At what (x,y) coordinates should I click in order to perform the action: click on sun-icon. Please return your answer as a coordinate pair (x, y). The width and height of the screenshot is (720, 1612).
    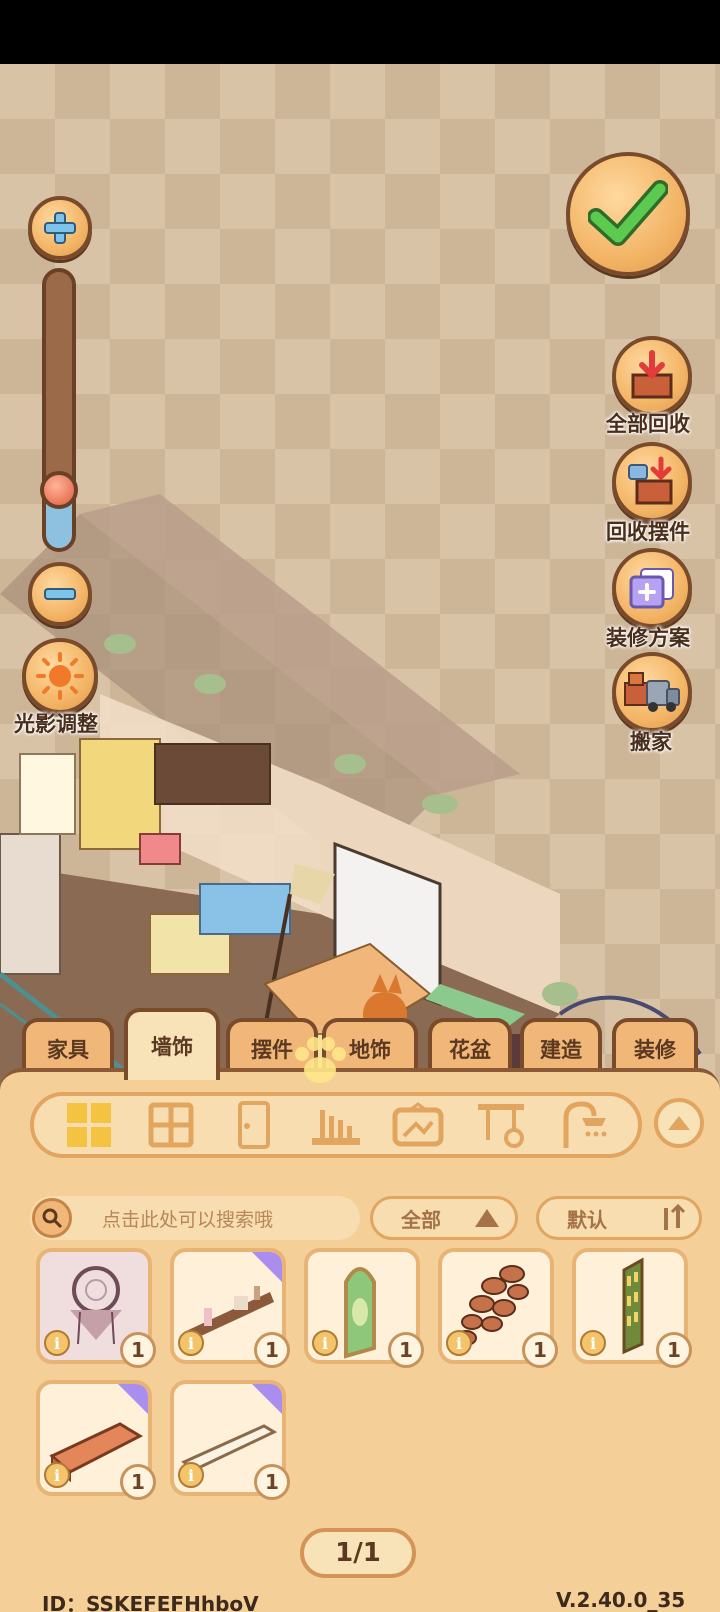
    Looking at the image, I should click on (60, 676).